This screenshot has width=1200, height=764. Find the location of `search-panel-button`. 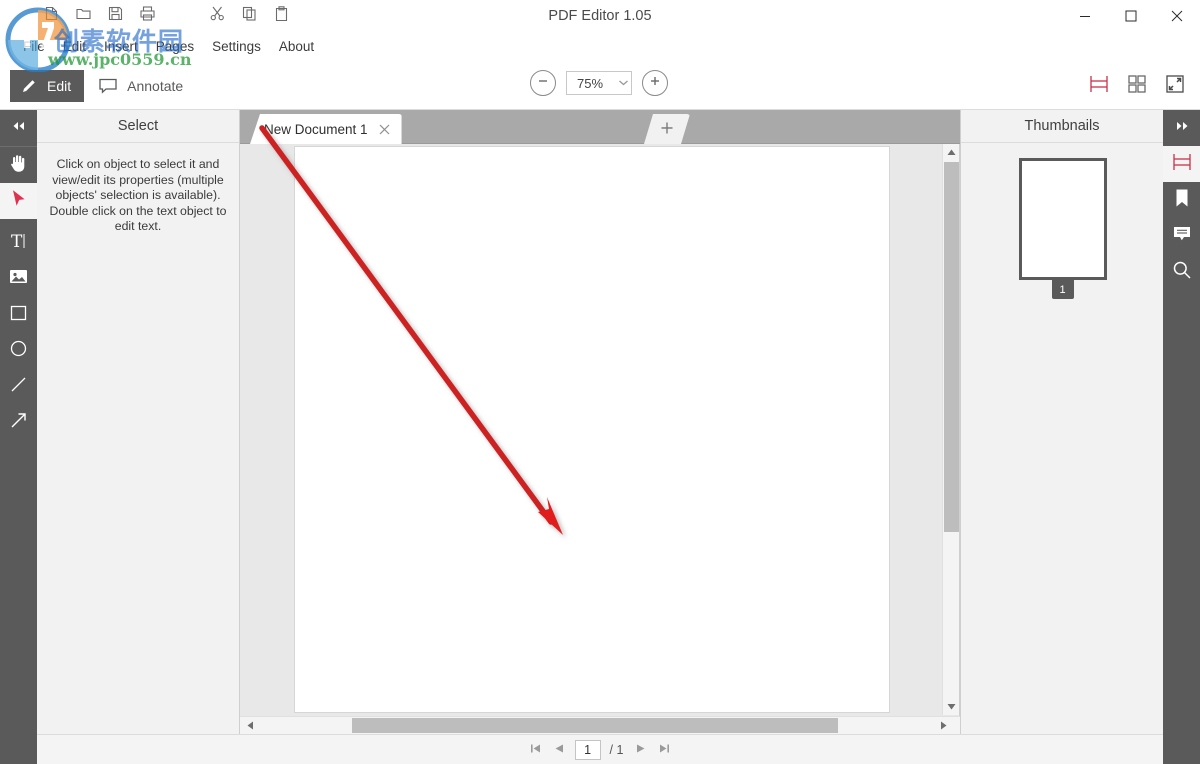

search-panel-button is located at coordinates (1181, 272).